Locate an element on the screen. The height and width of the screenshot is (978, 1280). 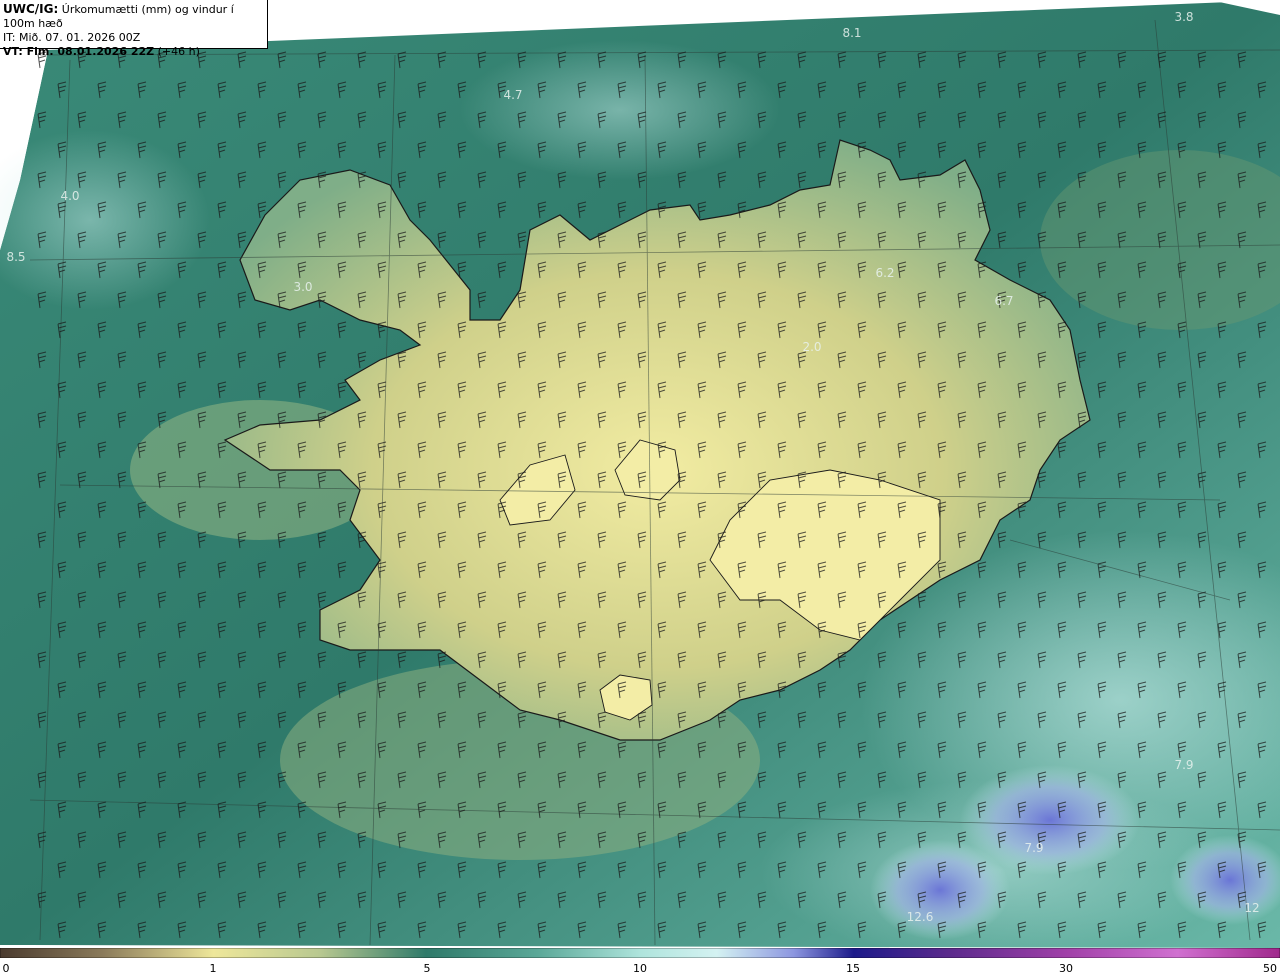
colorbar-labels: 0 1 5 10 15 30 50 is located at coordinates (640, 970).